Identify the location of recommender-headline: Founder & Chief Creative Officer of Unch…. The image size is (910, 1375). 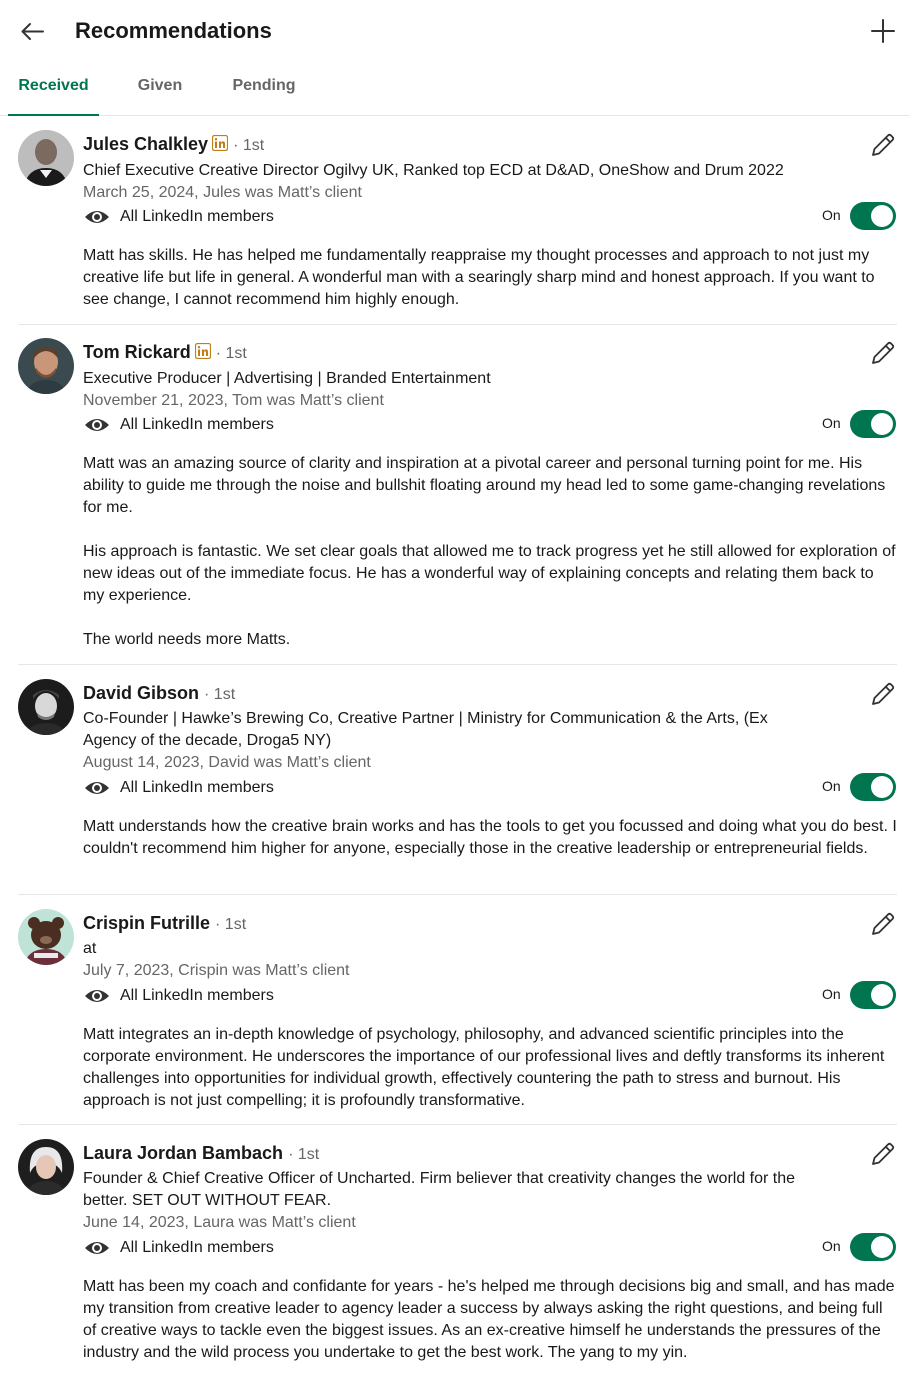
(439, 1189).